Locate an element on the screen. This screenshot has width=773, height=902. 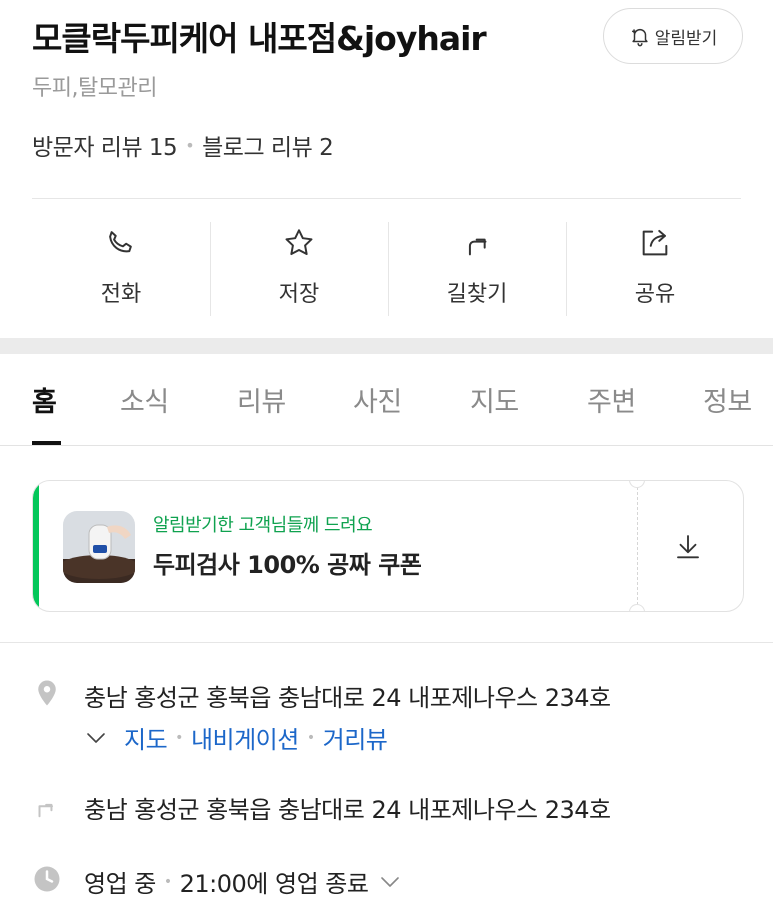
action-bar: 전화 저장 길찾기 공유 is located at coordinates (388, 270).